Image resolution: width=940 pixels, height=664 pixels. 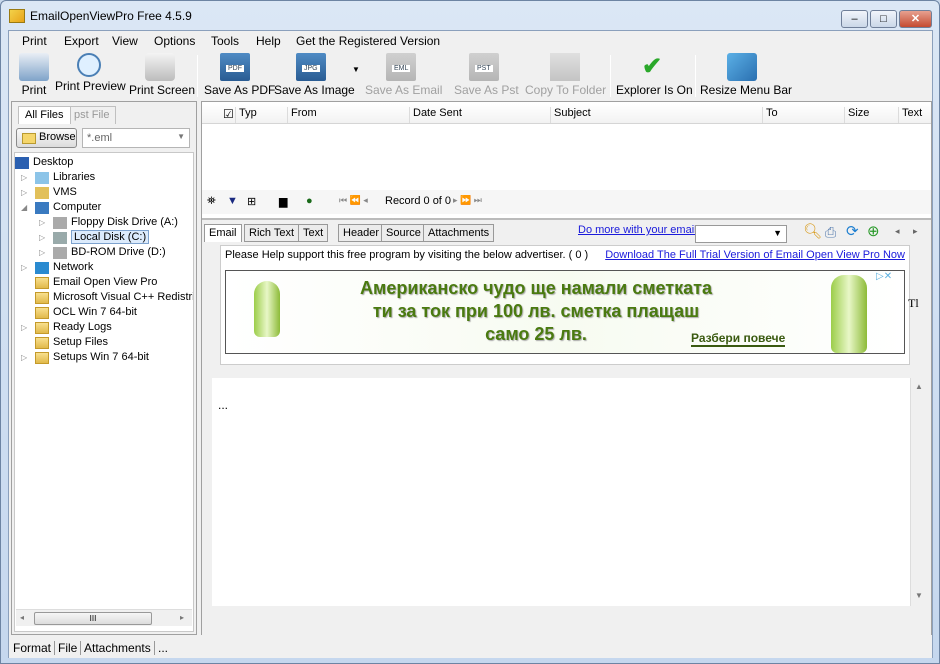 I want to click on save-as-pst-button: Save As Pst, so click(x=486, y=75).